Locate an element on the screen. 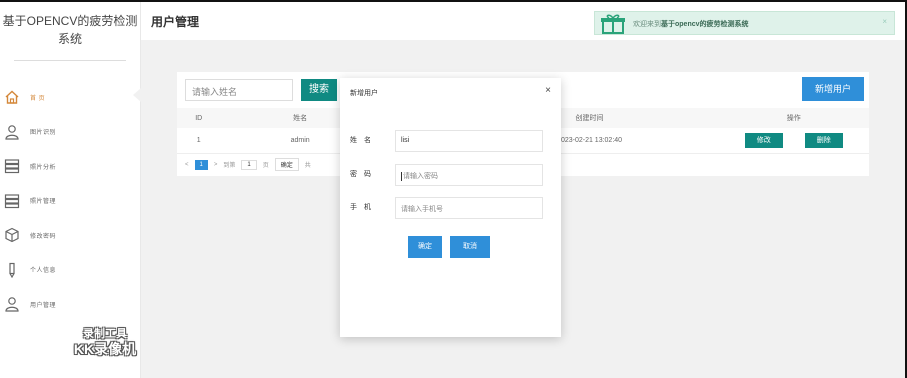 The image size is (907, 378). cell-actions: 修改 删除 is located at coordinates (793, 141).